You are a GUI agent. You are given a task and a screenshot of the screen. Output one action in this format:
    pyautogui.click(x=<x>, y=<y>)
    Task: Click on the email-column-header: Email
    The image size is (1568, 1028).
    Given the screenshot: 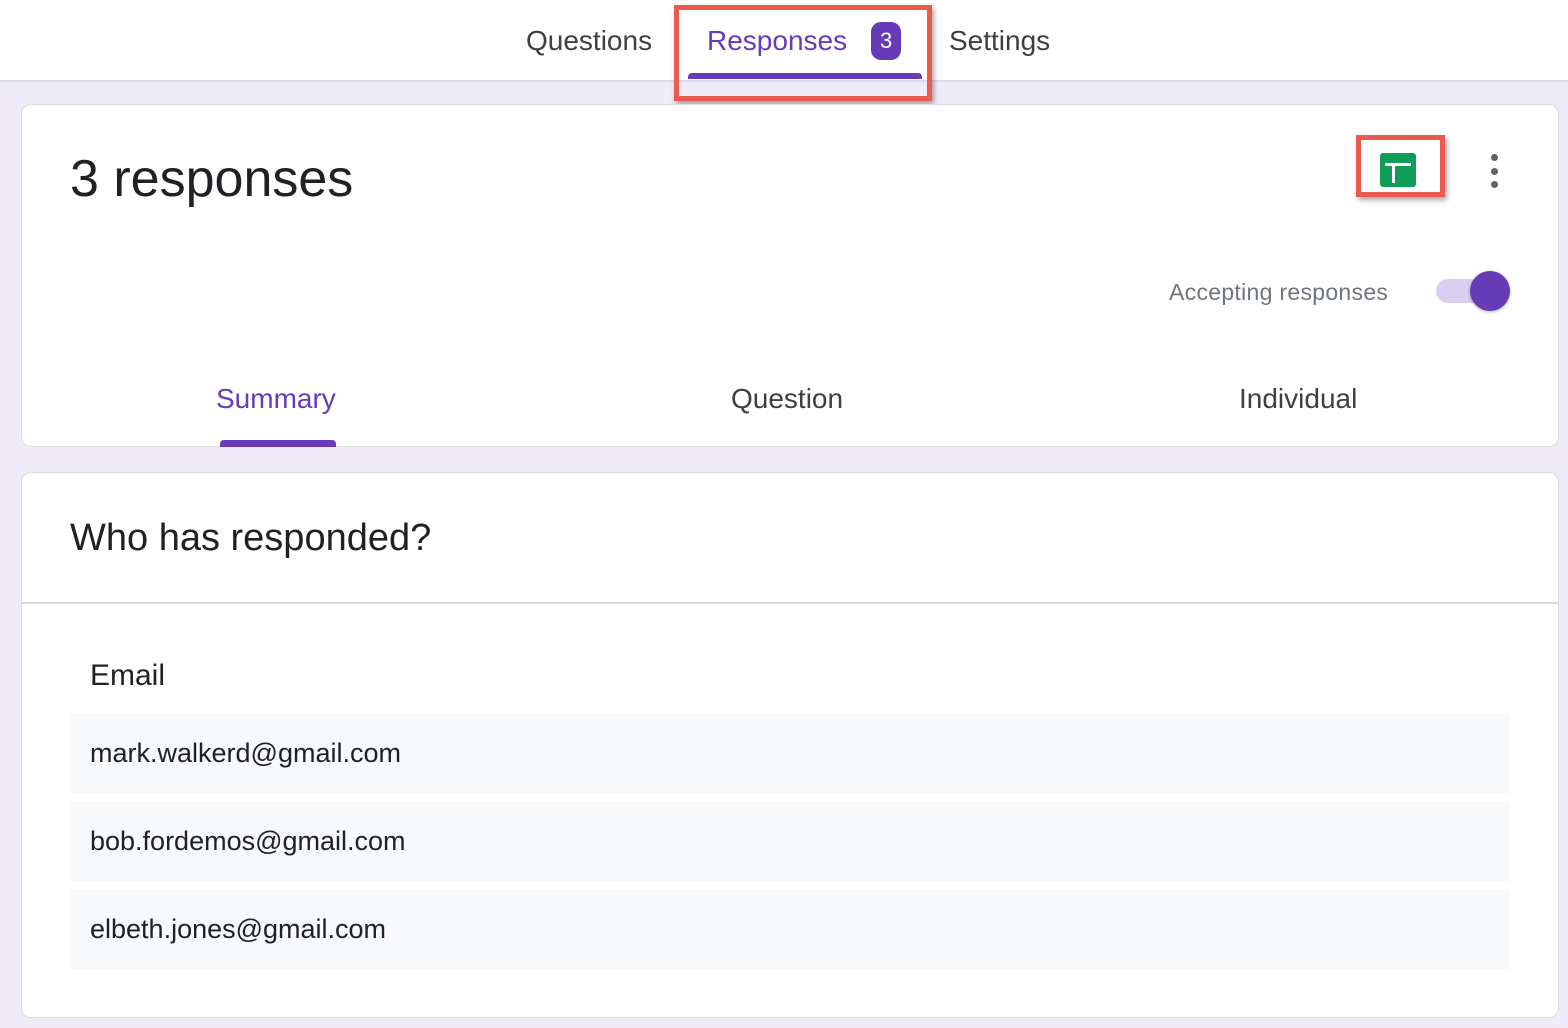 What is the action you would take?
    pyautogui.click(x=128, y=675)
    